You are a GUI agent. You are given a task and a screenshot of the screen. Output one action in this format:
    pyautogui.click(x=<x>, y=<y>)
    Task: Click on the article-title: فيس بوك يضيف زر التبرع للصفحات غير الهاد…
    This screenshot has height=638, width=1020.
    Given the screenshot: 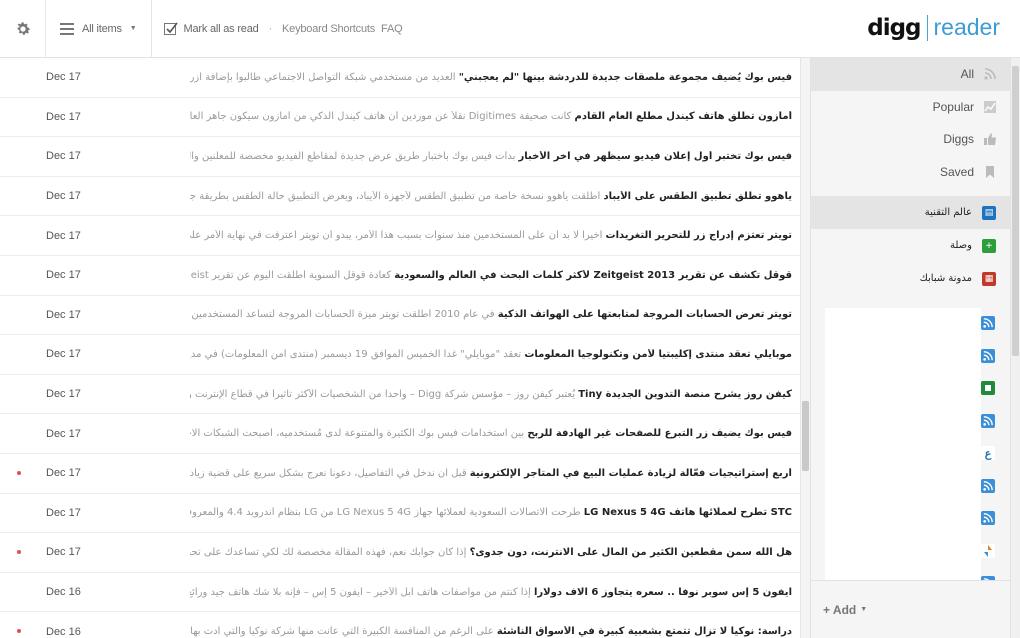 What is the action you would take?
    pyautogui.click(x=659, y=434)
    